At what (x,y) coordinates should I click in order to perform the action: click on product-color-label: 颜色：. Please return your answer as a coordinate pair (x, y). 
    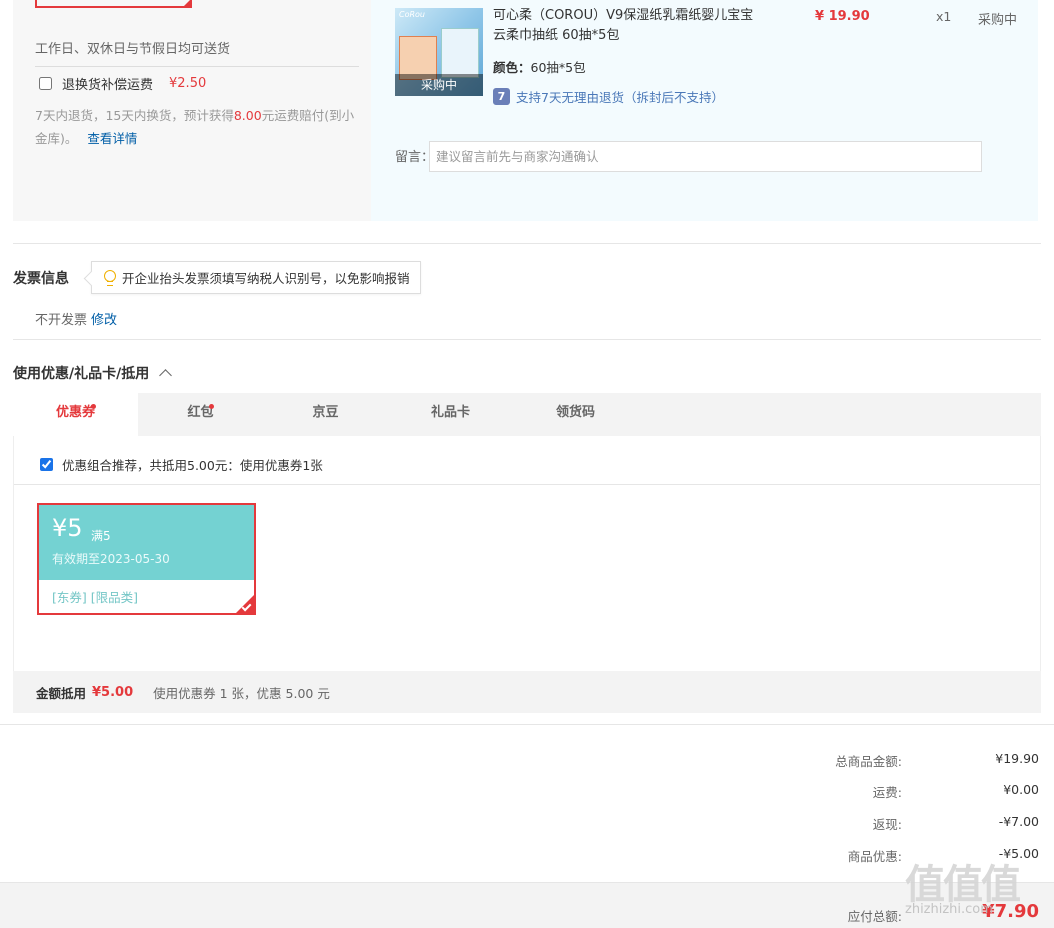
    Looking at the image, I should click on (512, 67).